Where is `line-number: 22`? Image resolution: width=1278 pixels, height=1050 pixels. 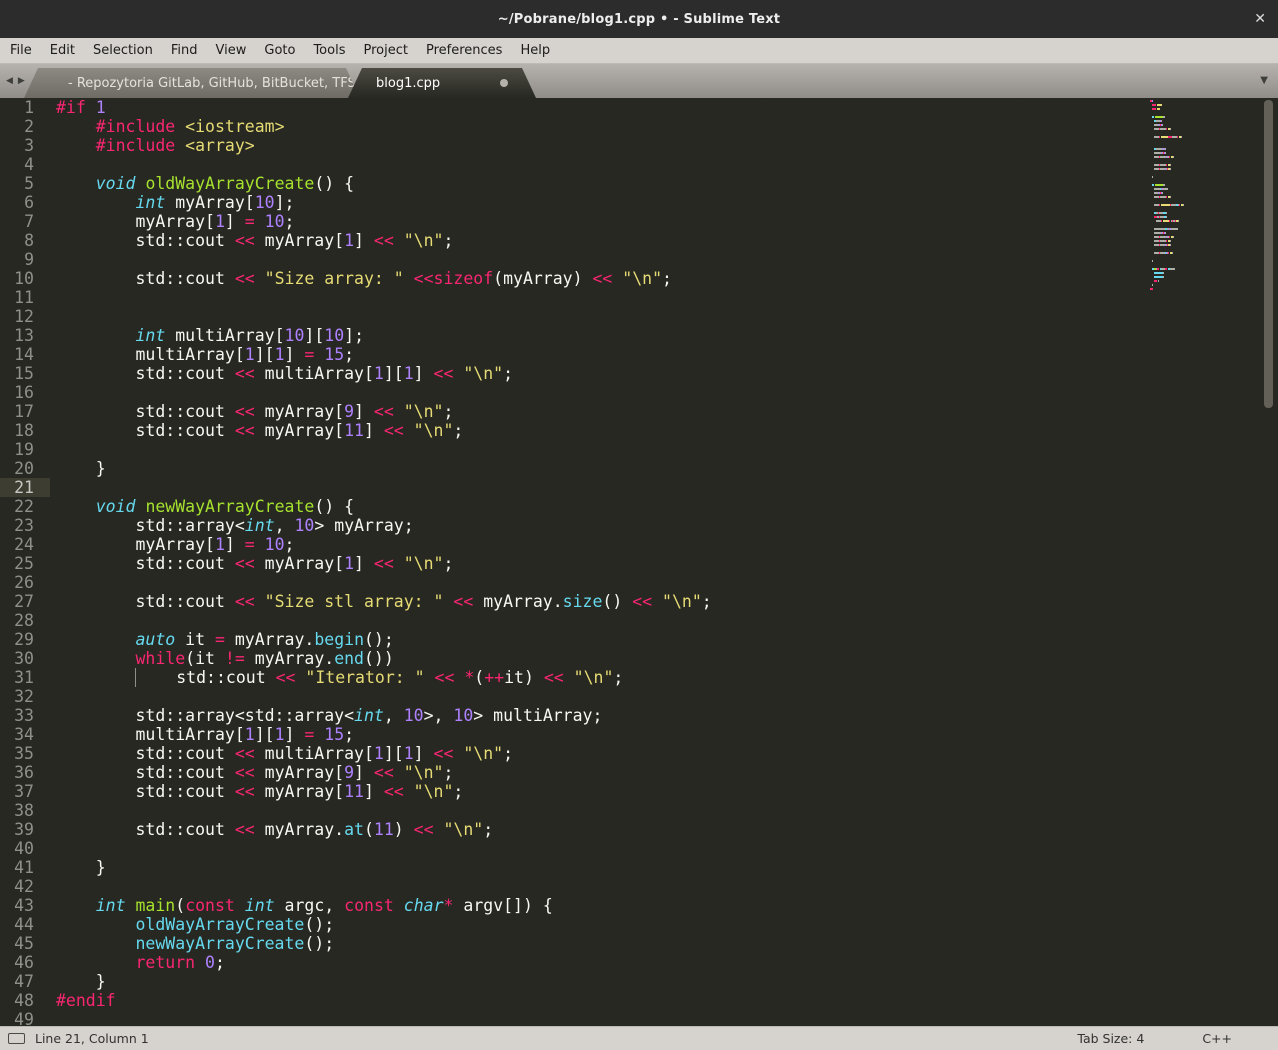 line-number: 22 is located at coordinates (25, 506).